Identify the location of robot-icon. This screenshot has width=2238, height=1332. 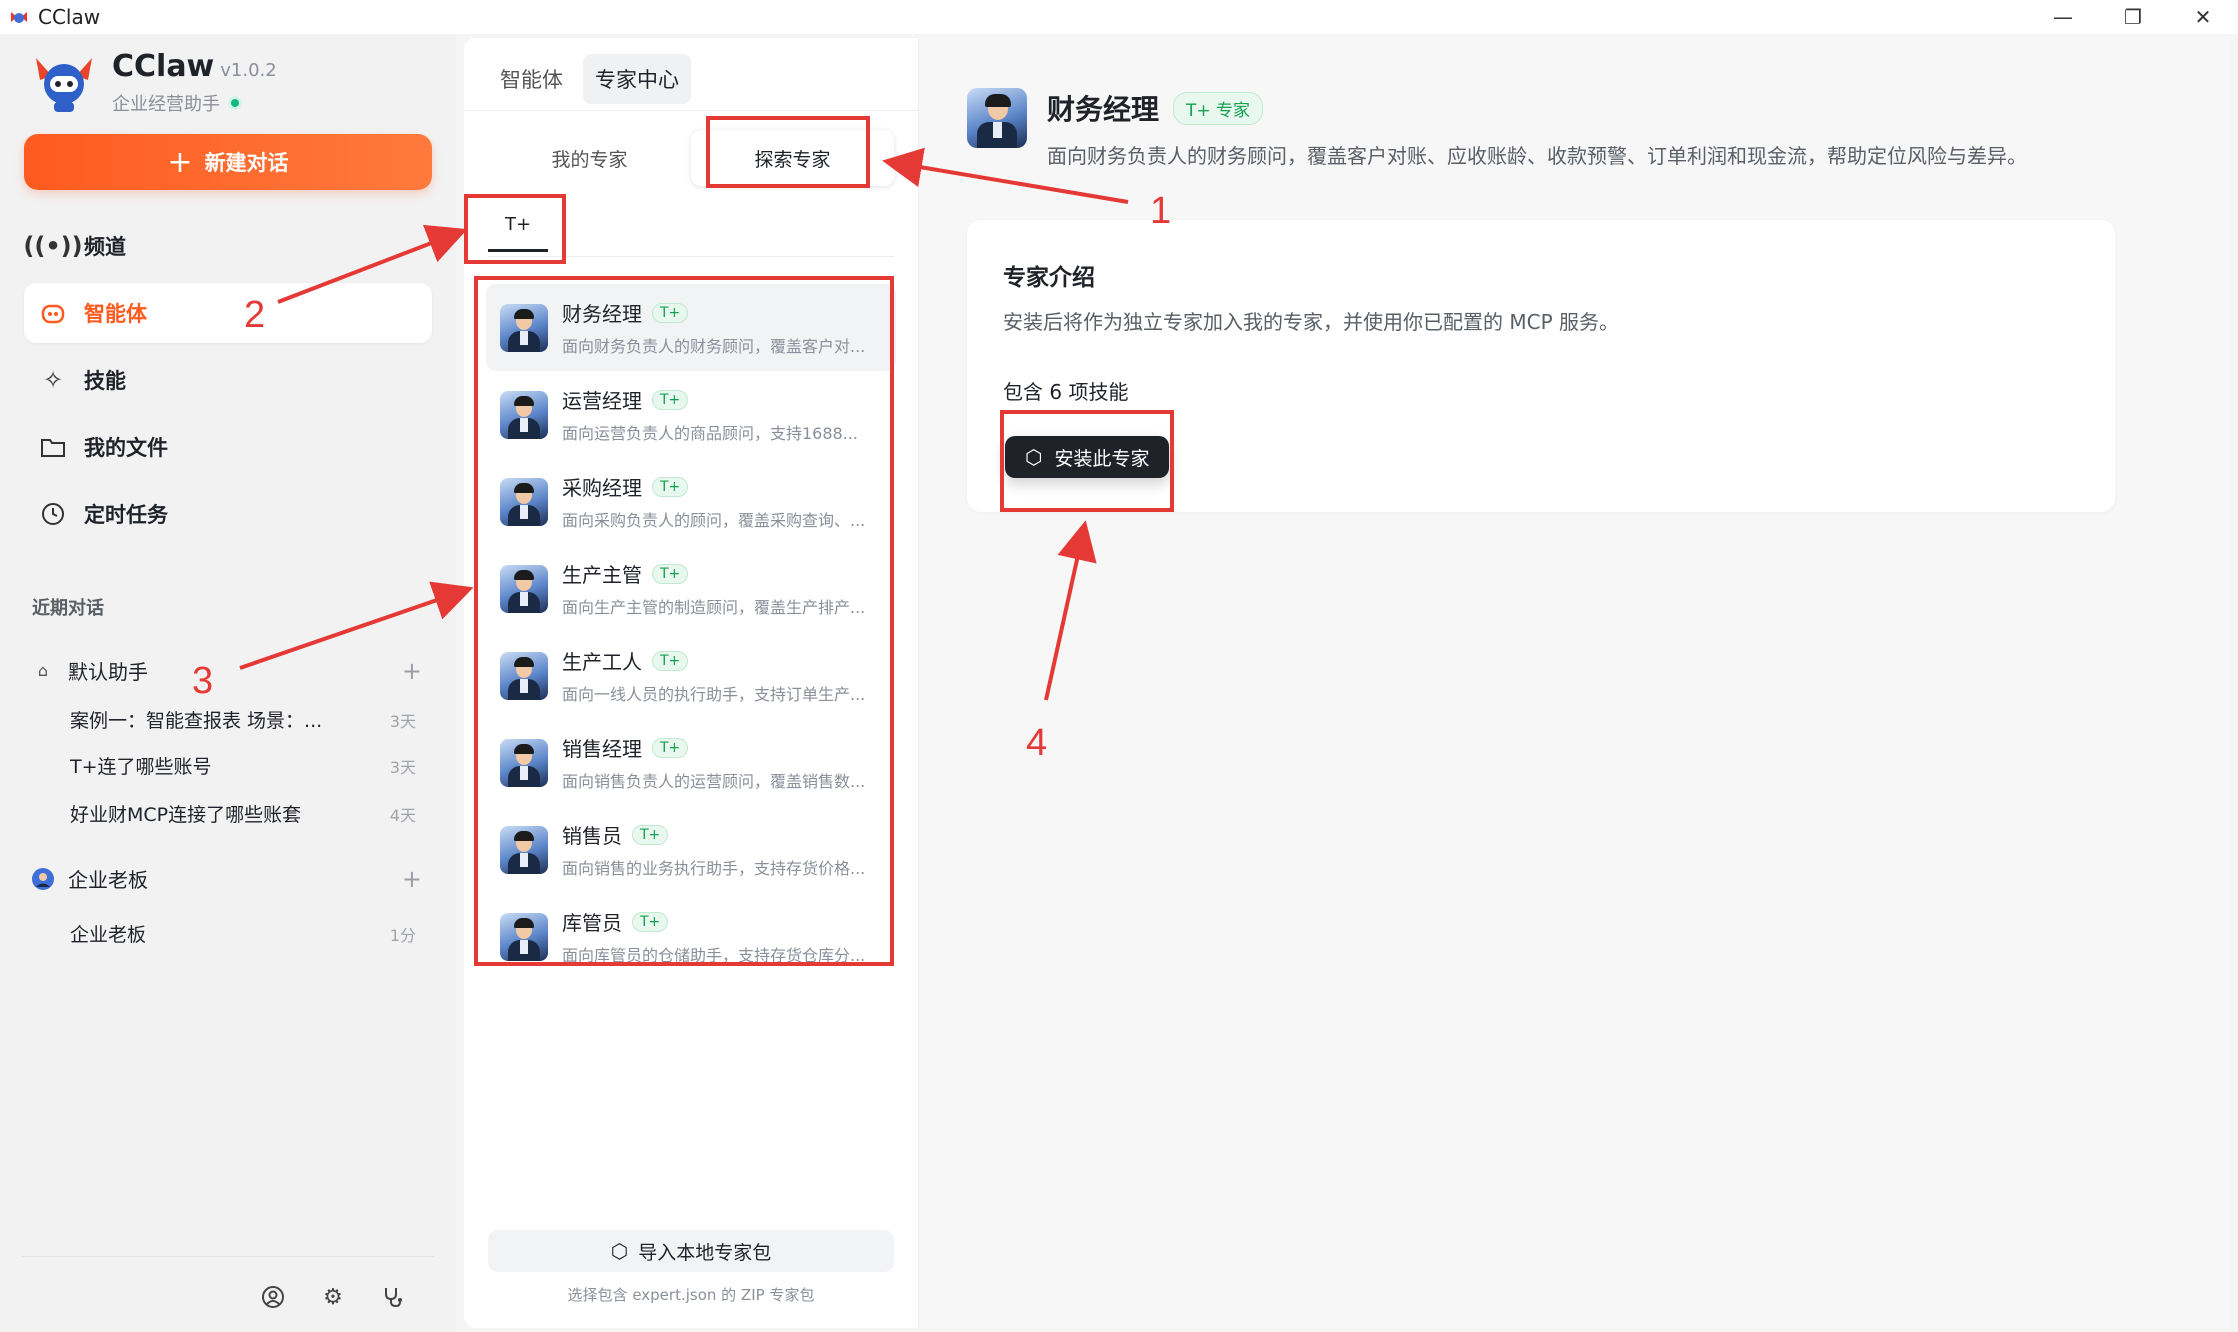
(53, 313).